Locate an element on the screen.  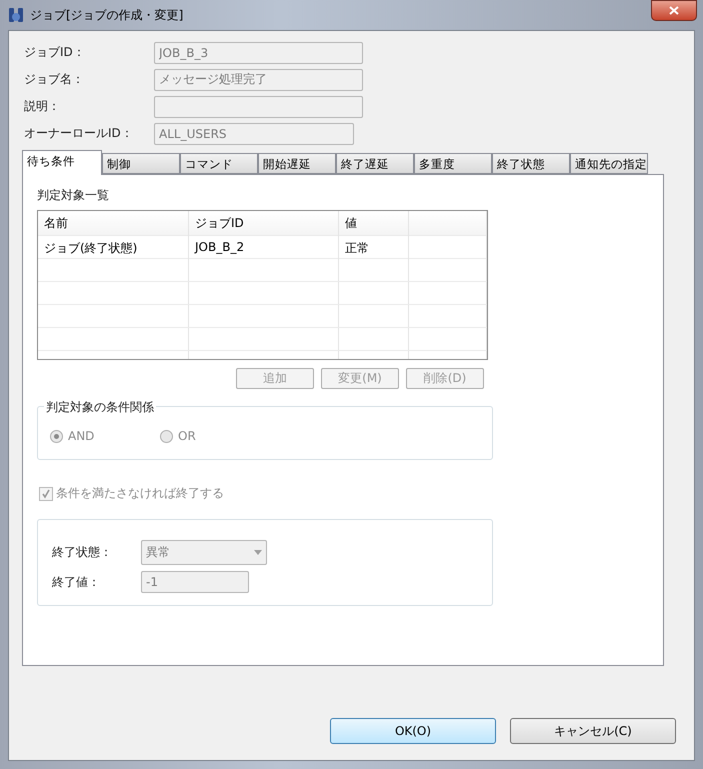
dialog-button: OK(O) is located at coordinates (413, 731).